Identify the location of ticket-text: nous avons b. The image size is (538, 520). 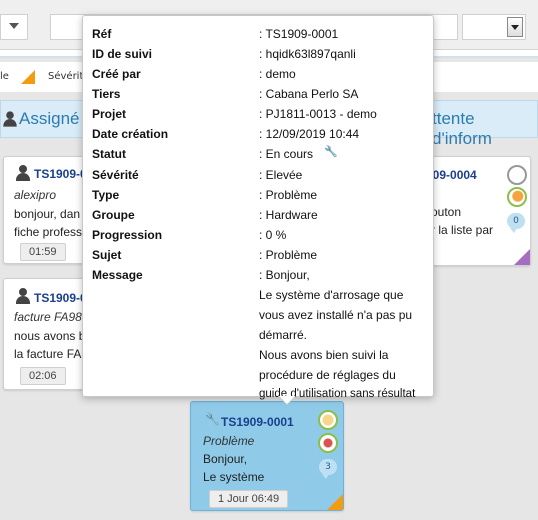
(50, 336).